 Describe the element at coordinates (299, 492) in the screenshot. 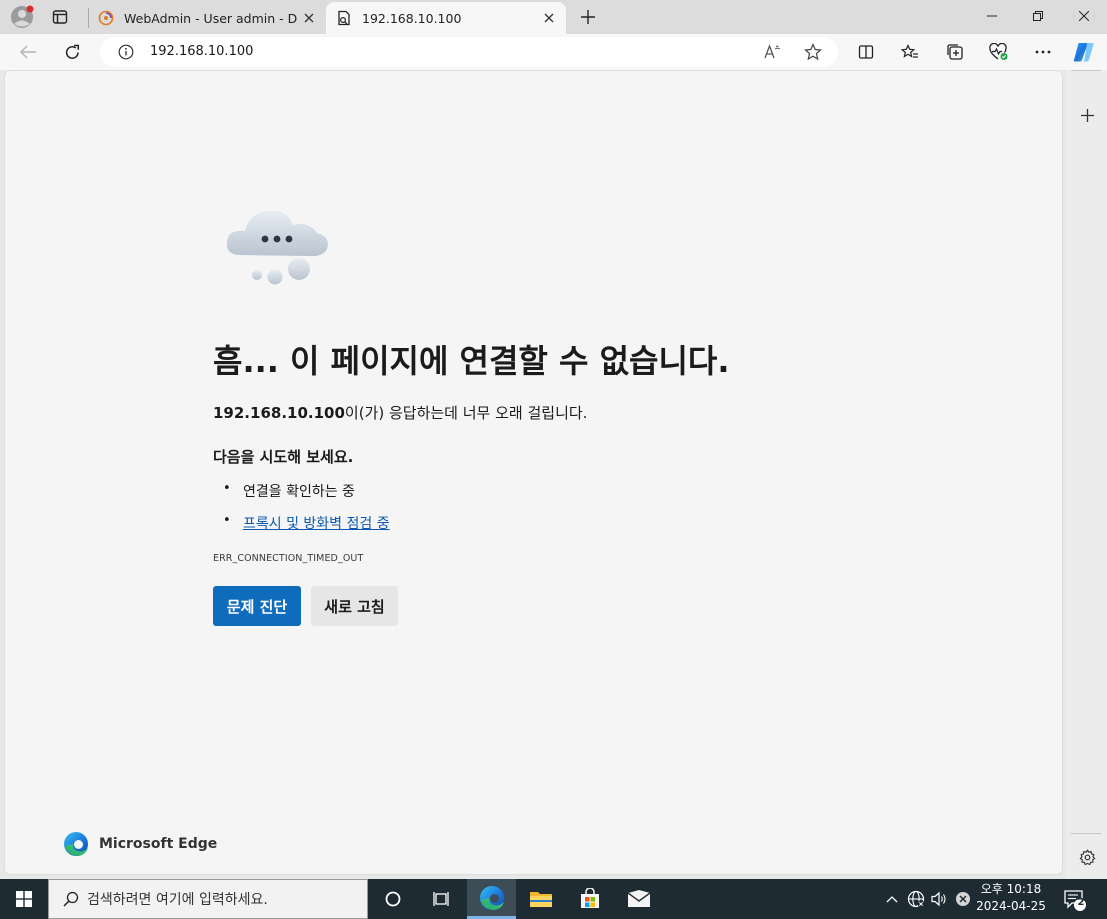

I see `suggestion-text: 연결을 확인하는 중` at that location.